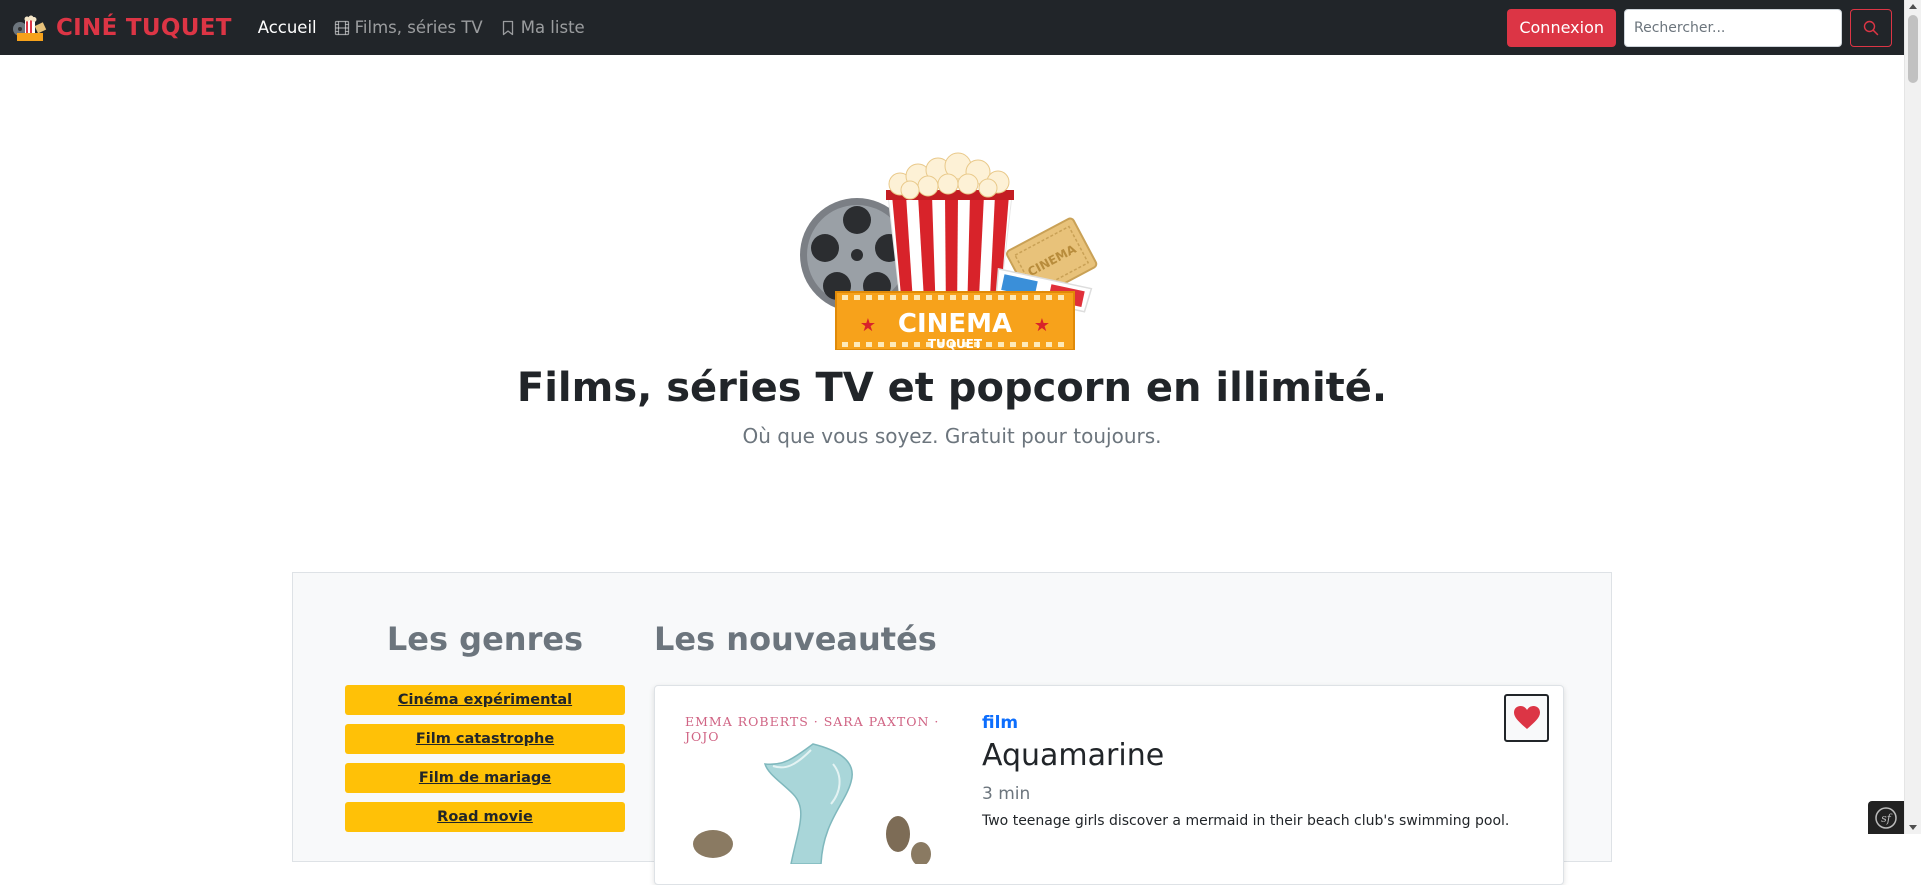 The width and height of the screenshot is (1921, 885). I want to click on genre-button: Cinéma expérimental, so click(485, 700).